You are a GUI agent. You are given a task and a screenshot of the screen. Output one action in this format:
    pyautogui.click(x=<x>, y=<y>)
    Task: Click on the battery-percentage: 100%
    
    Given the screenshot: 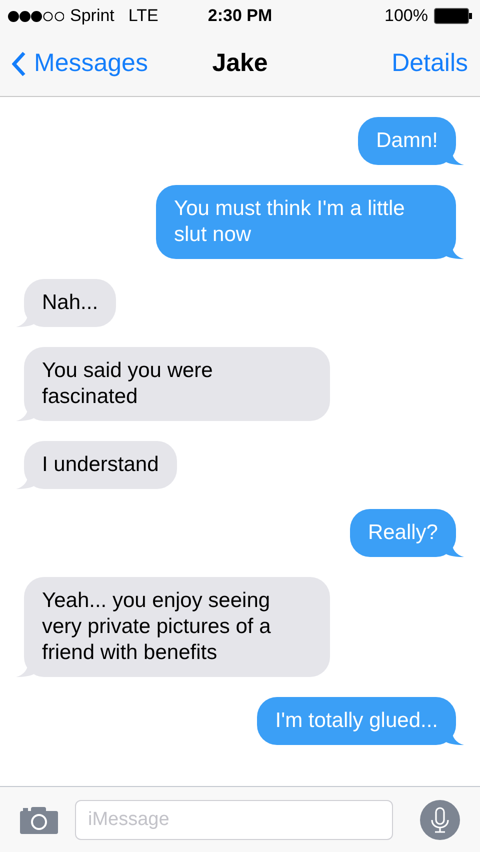 What is the action you would take?
    pyautogui.click(x=406, y=16)
    